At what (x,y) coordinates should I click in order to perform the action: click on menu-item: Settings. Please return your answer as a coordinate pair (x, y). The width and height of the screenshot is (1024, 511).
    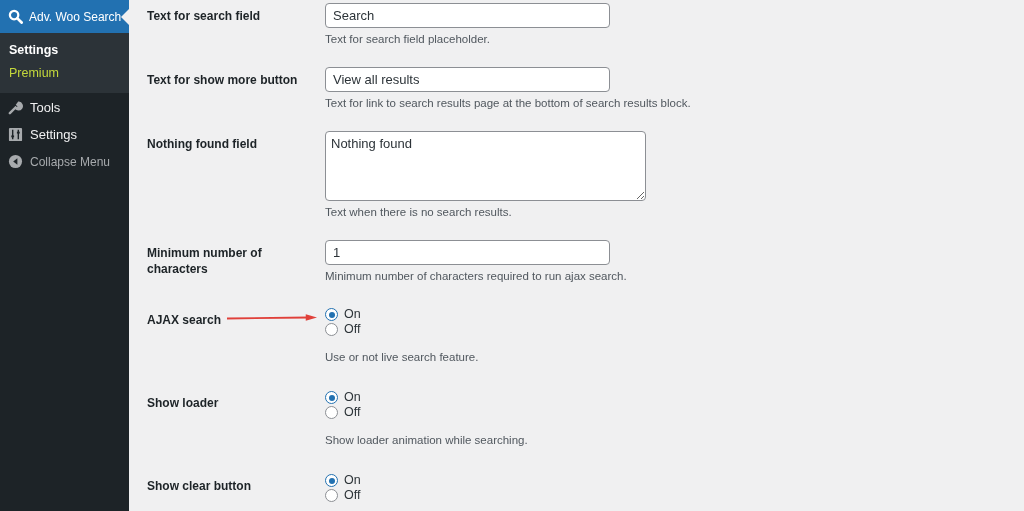
    Looking at the image, I should click on (64, 134).